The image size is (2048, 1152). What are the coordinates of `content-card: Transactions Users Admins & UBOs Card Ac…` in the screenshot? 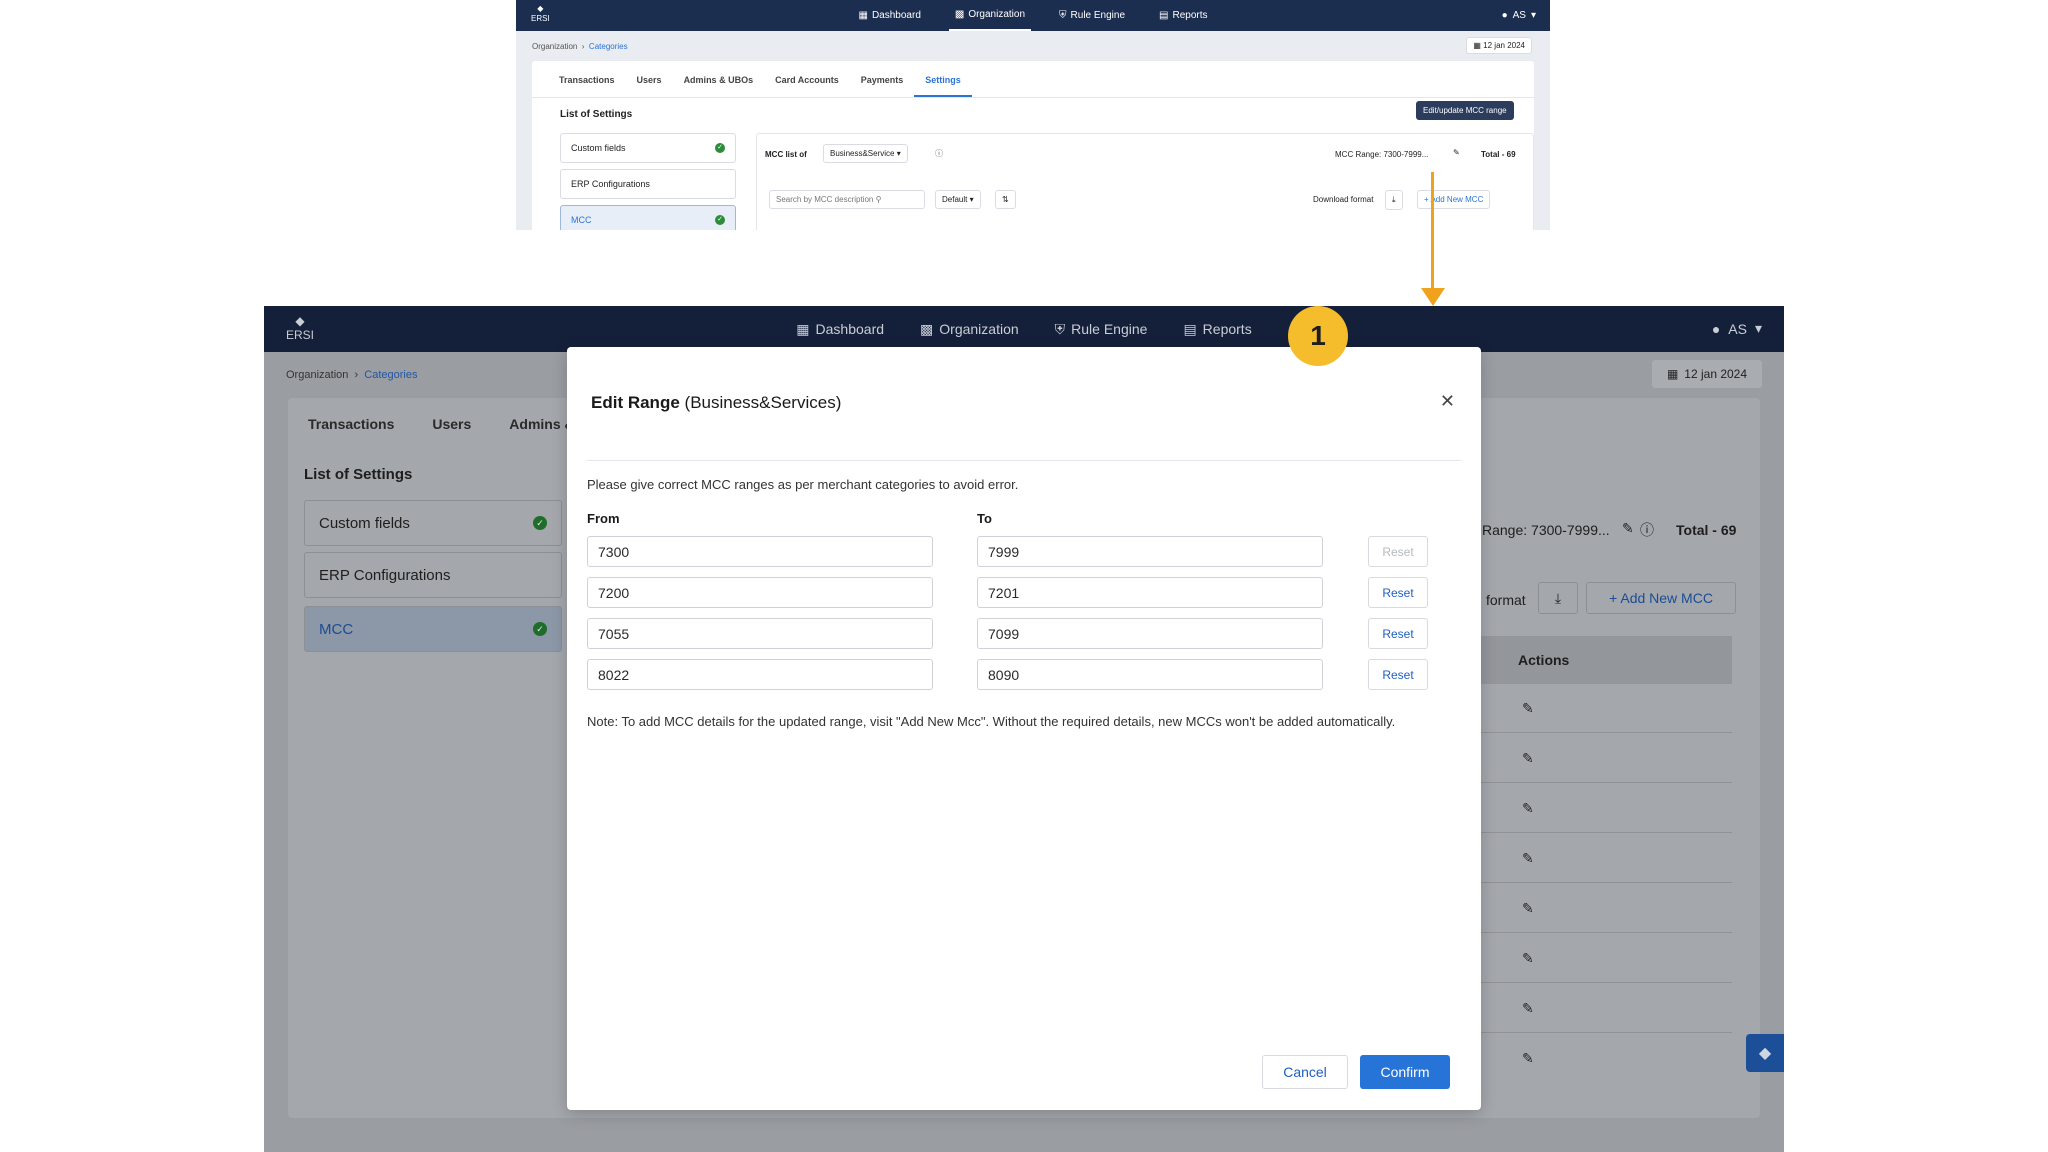 It's located at (1033, 145).